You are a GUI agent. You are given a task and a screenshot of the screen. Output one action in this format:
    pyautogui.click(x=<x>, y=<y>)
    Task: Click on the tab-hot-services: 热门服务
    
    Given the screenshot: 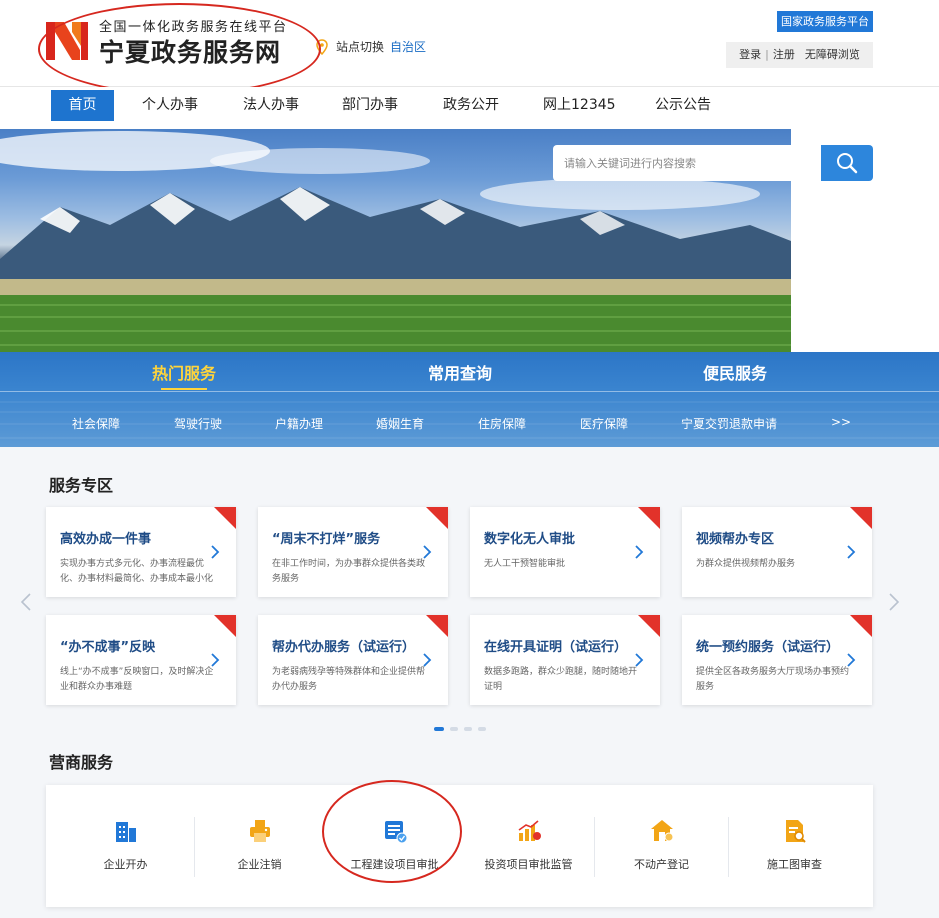 What is the action you would take?
    pyautogui.click(x=184, y=372)
    